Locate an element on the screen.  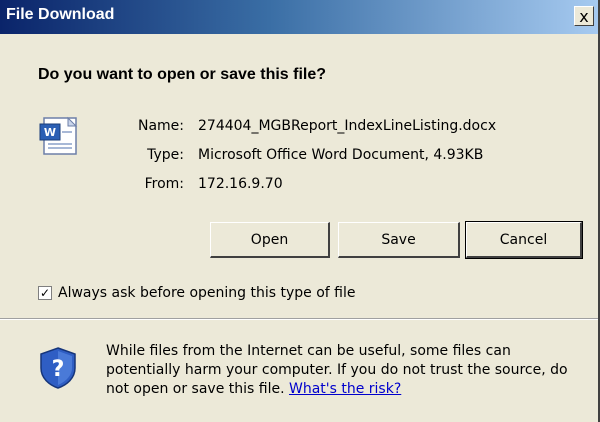
title-bar: File Download x is located at coordinates (299, 17).